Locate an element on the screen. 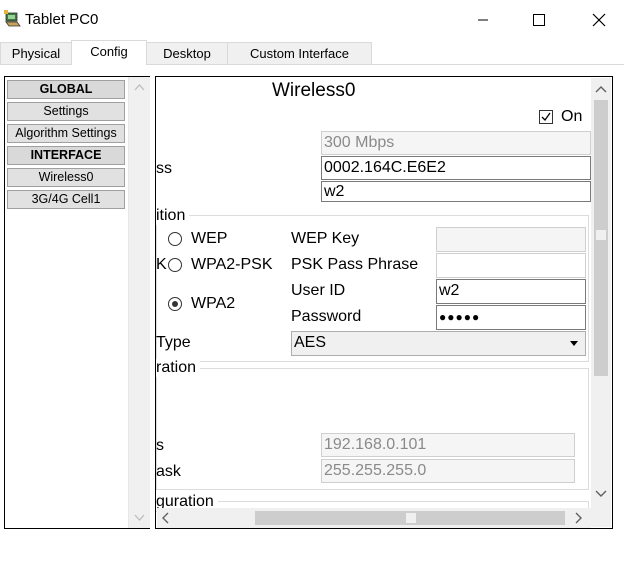 This screenshot has width=624, height=571. encryption-type-value: AES is located at coordinates (310, 342).